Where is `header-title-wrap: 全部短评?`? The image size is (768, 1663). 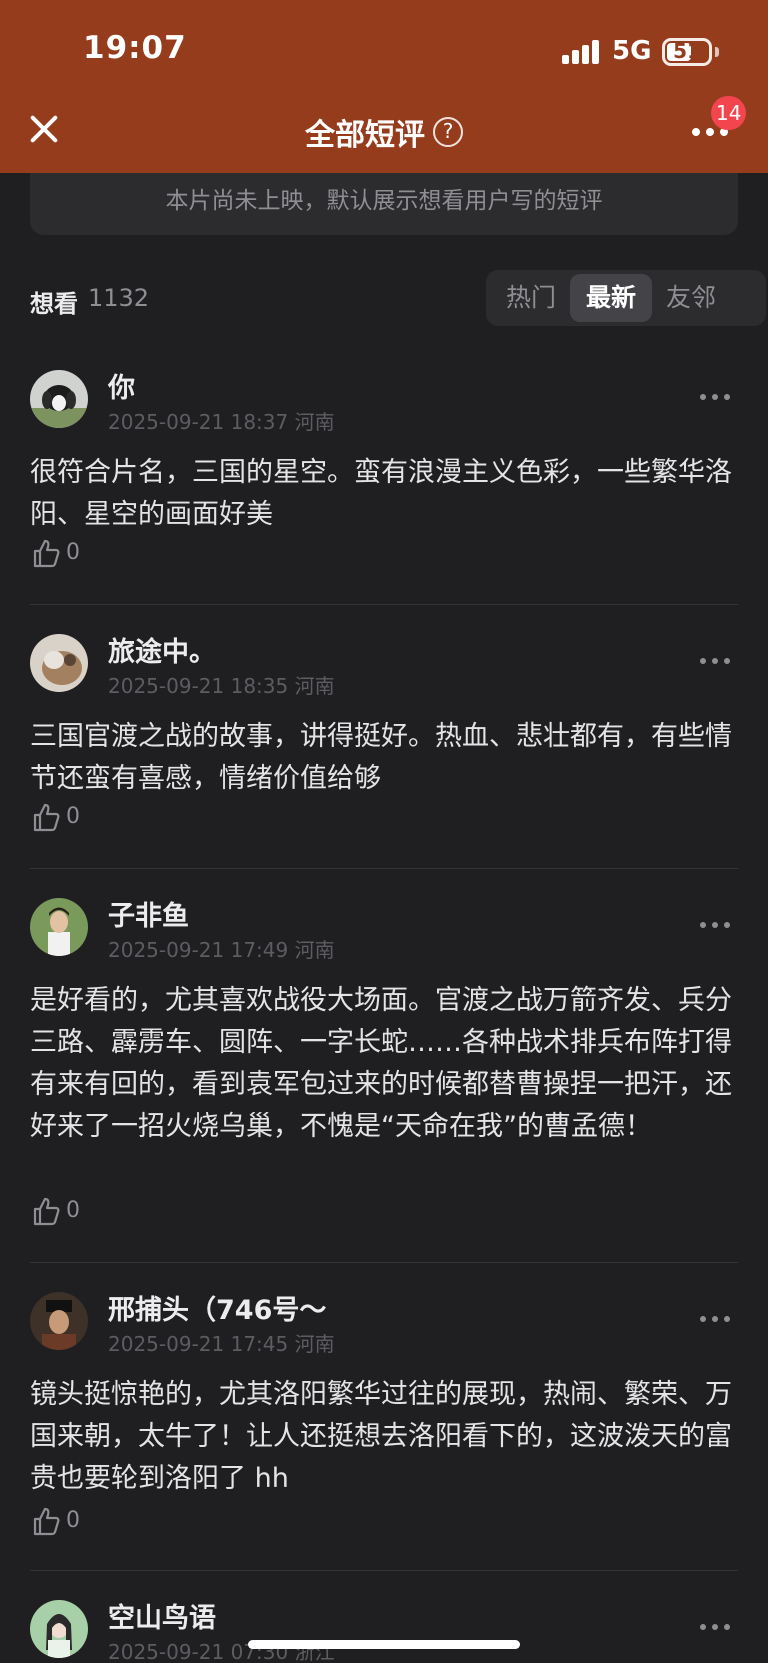
header-title-wrap: 全部短评? is located at coordinates (384, 132).